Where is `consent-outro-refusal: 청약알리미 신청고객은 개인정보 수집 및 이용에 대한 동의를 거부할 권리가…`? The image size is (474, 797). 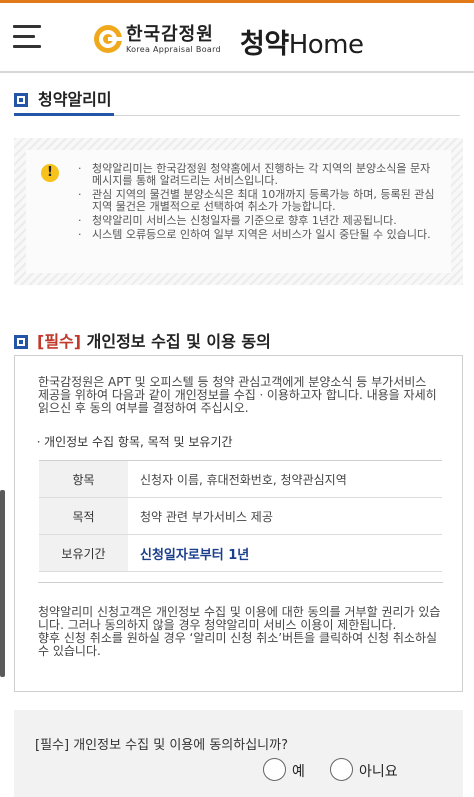
consent-outro-refusal: 청약알리미 신청고객은 개인정보 수집 및 이용에 대한 동의를 거부할 권리가… is located at coordinates (239, 618).